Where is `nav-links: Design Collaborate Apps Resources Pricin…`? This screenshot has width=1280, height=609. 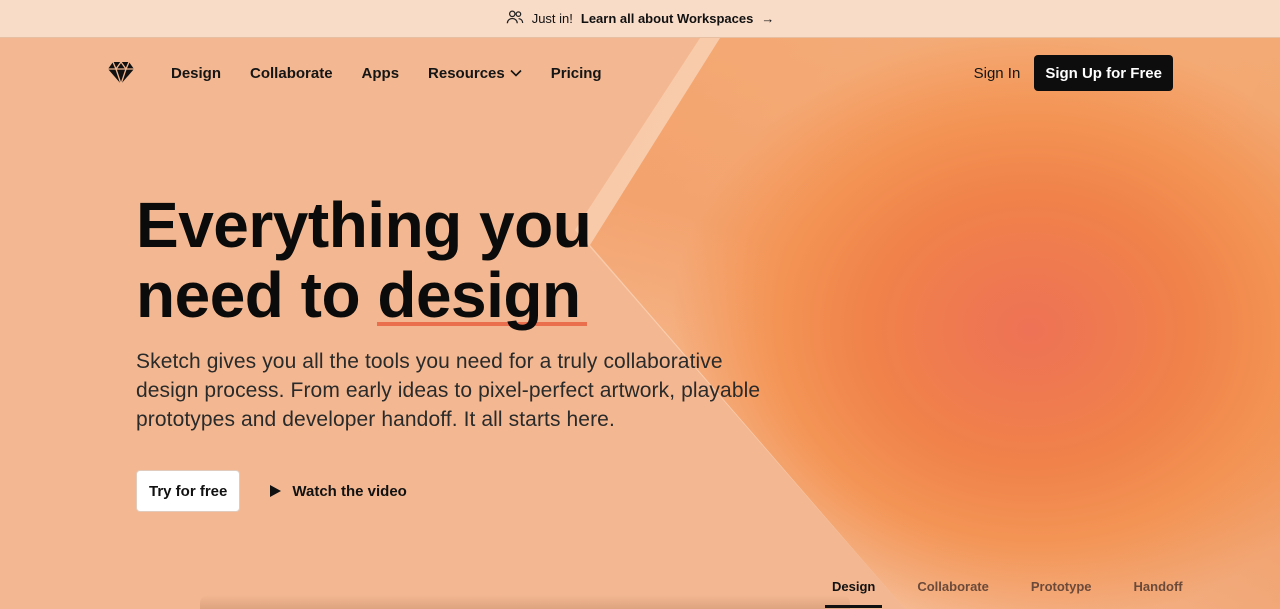 nav-links: Design Collaborate Apps Resources Pricin… is located at coordinates (386, 73).